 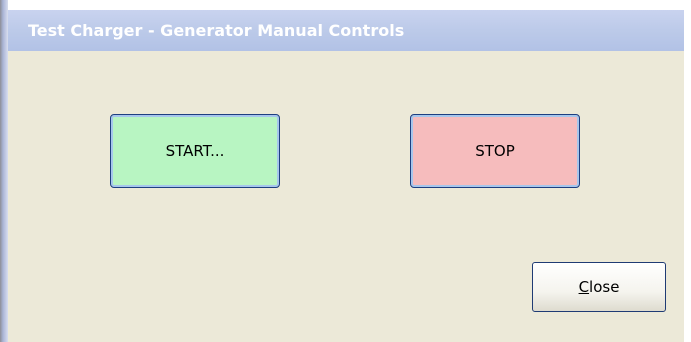 I want to click on close-button-label: Close, so click(x=599, y=287).